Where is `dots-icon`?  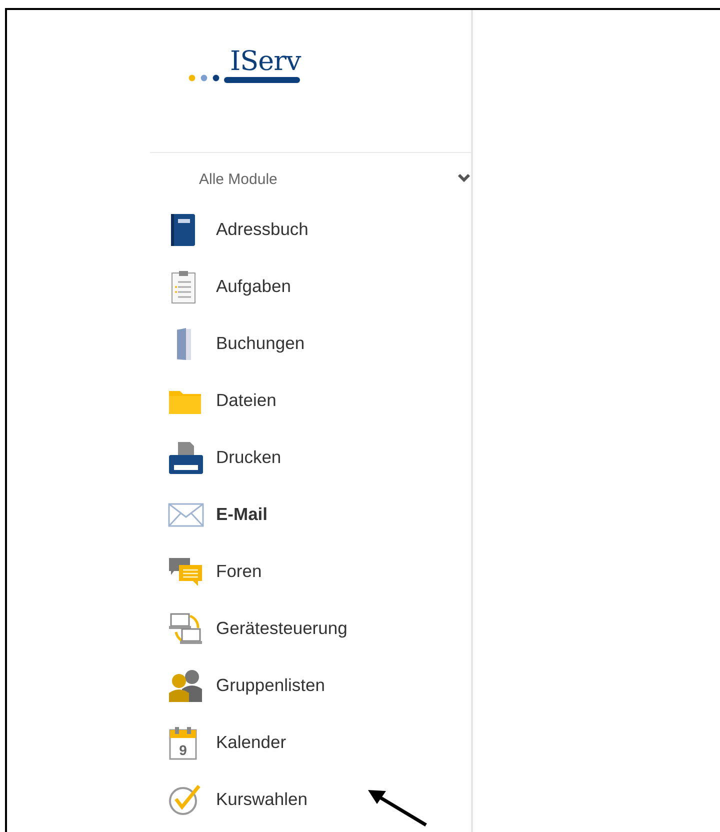 dots-icon is located at coordinates (205, 78).